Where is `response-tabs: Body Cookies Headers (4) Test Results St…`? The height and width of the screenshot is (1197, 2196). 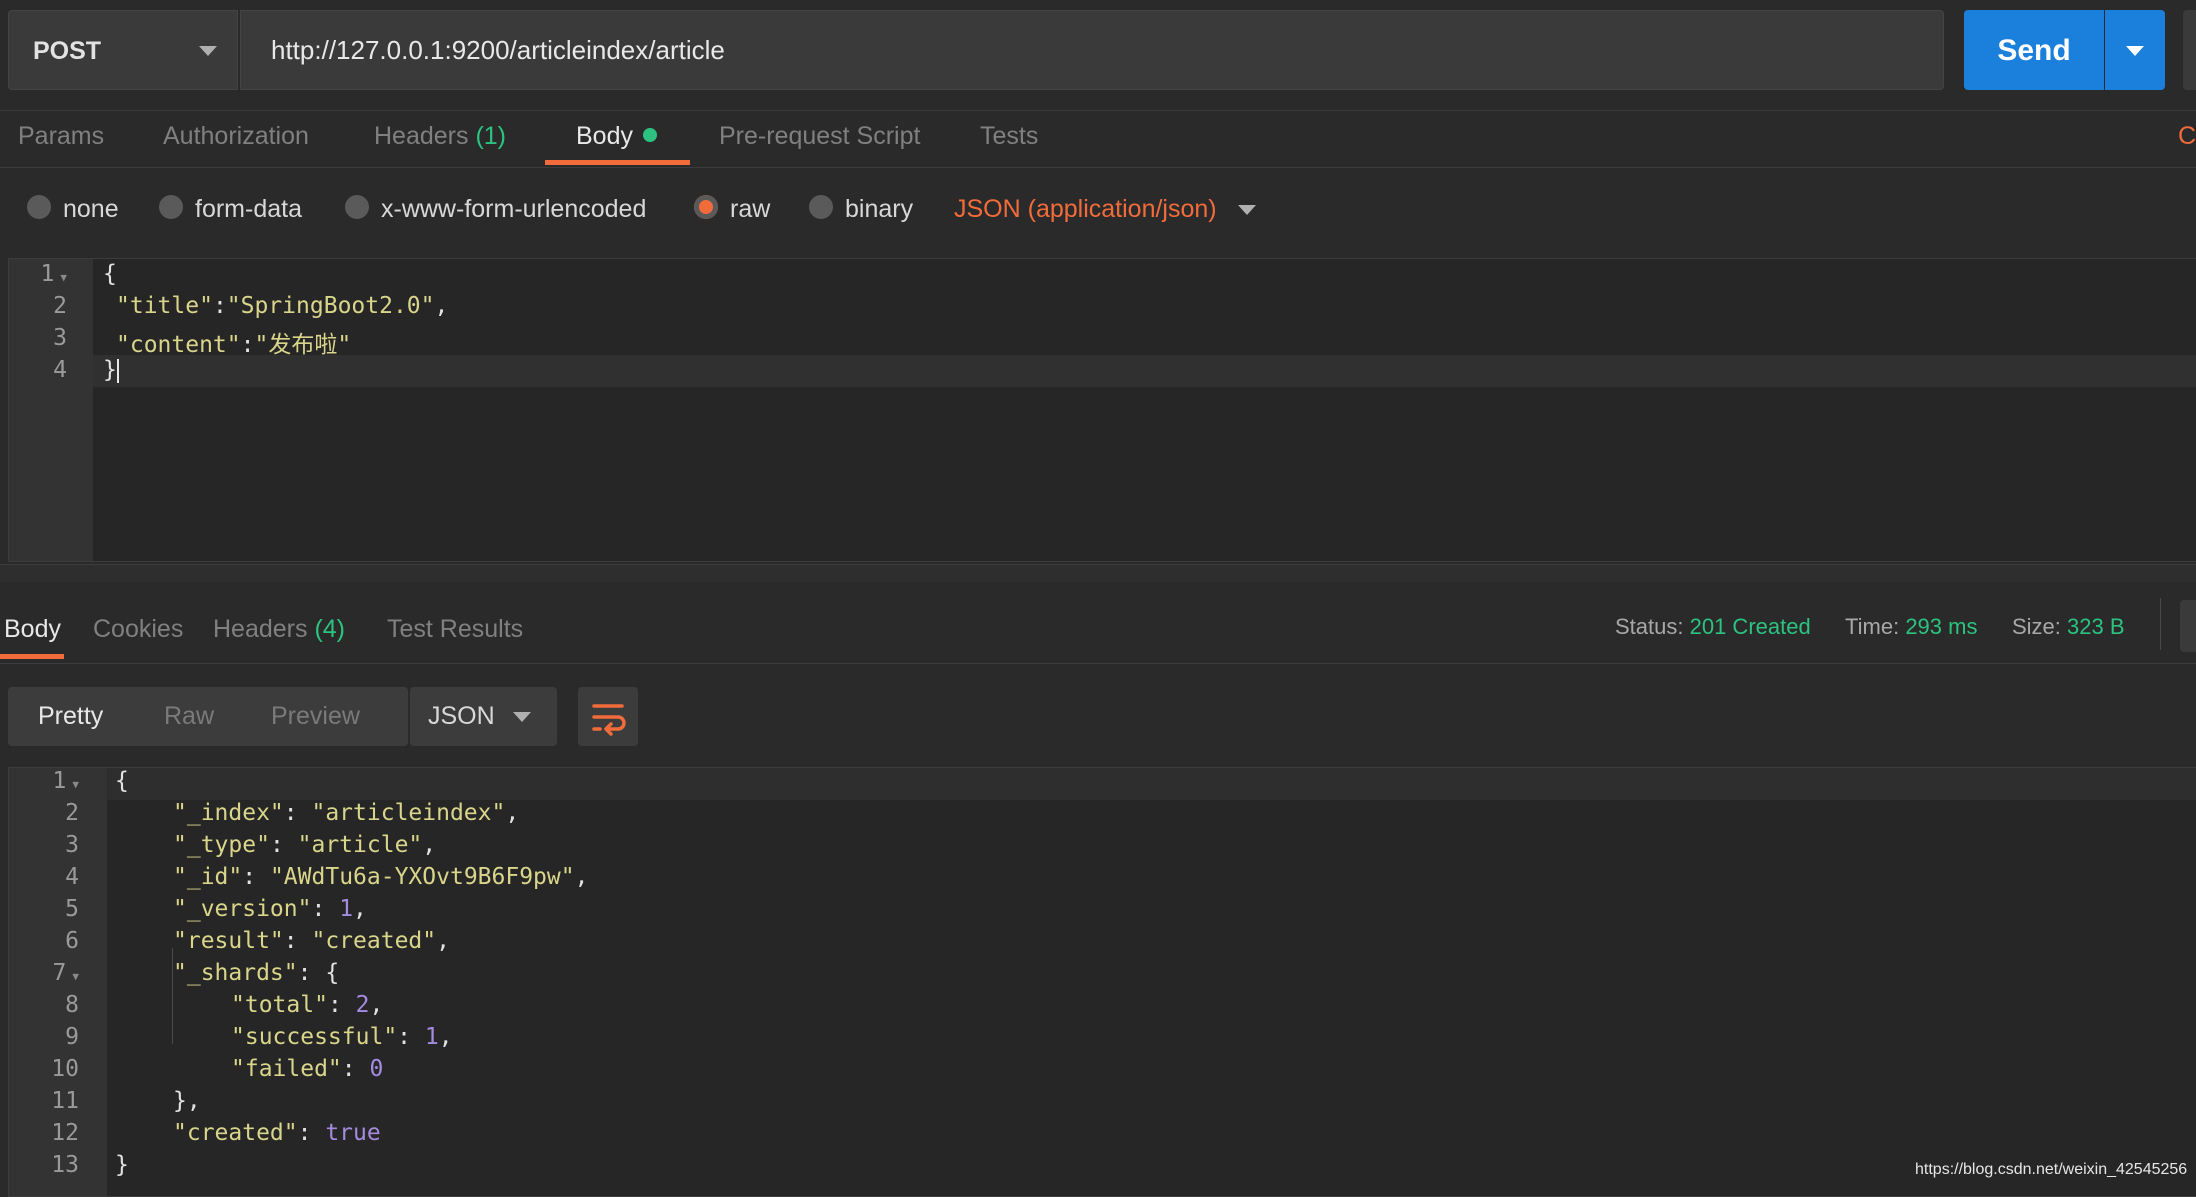
response-tabs: Body Cookies Headers (4) Test Results St… is located at coordinates (1098, 623).